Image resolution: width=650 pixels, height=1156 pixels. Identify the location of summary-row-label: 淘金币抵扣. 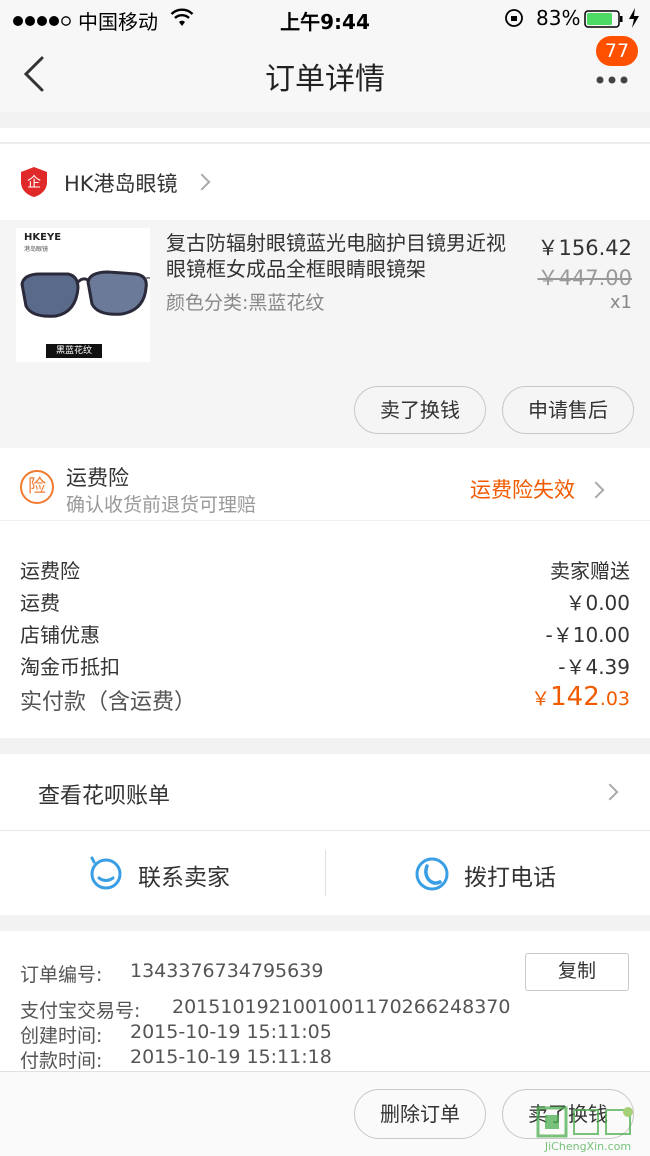
(70, 667).